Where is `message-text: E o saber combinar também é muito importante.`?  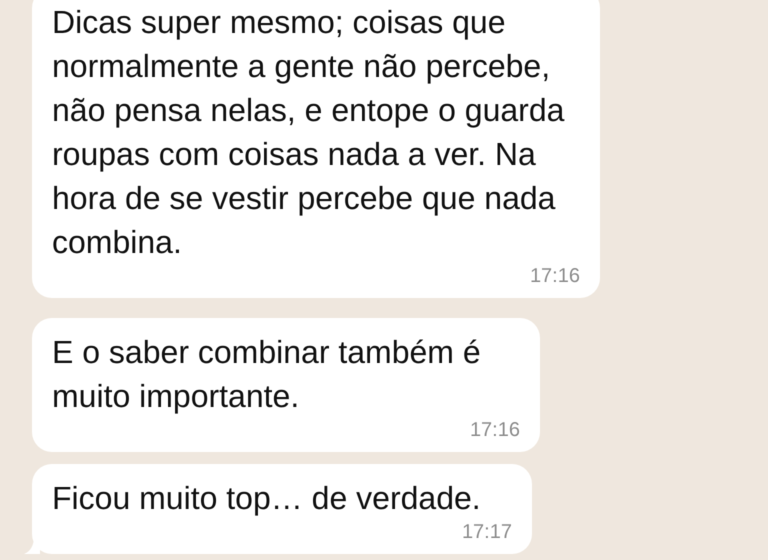 message-text: E o saber combinar também é muito importante. is located at coordinates (267, 374).